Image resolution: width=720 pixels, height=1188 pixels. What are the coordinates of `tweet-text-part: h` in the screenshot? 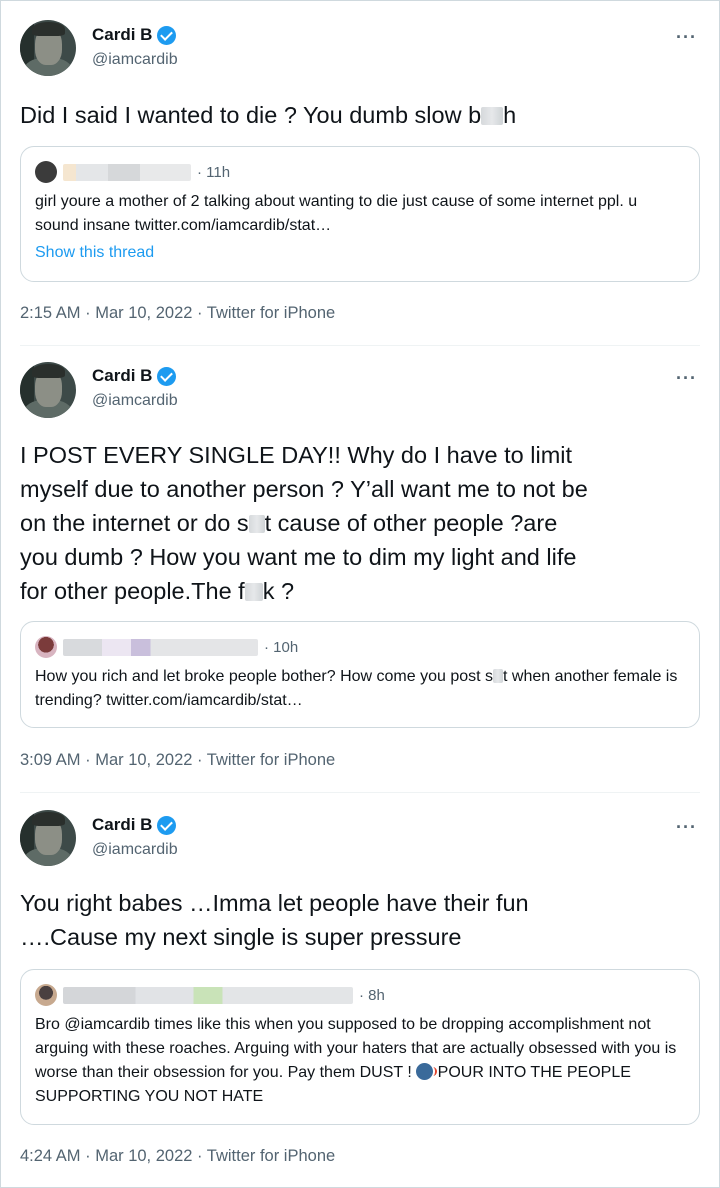 It's located at (510, 115).